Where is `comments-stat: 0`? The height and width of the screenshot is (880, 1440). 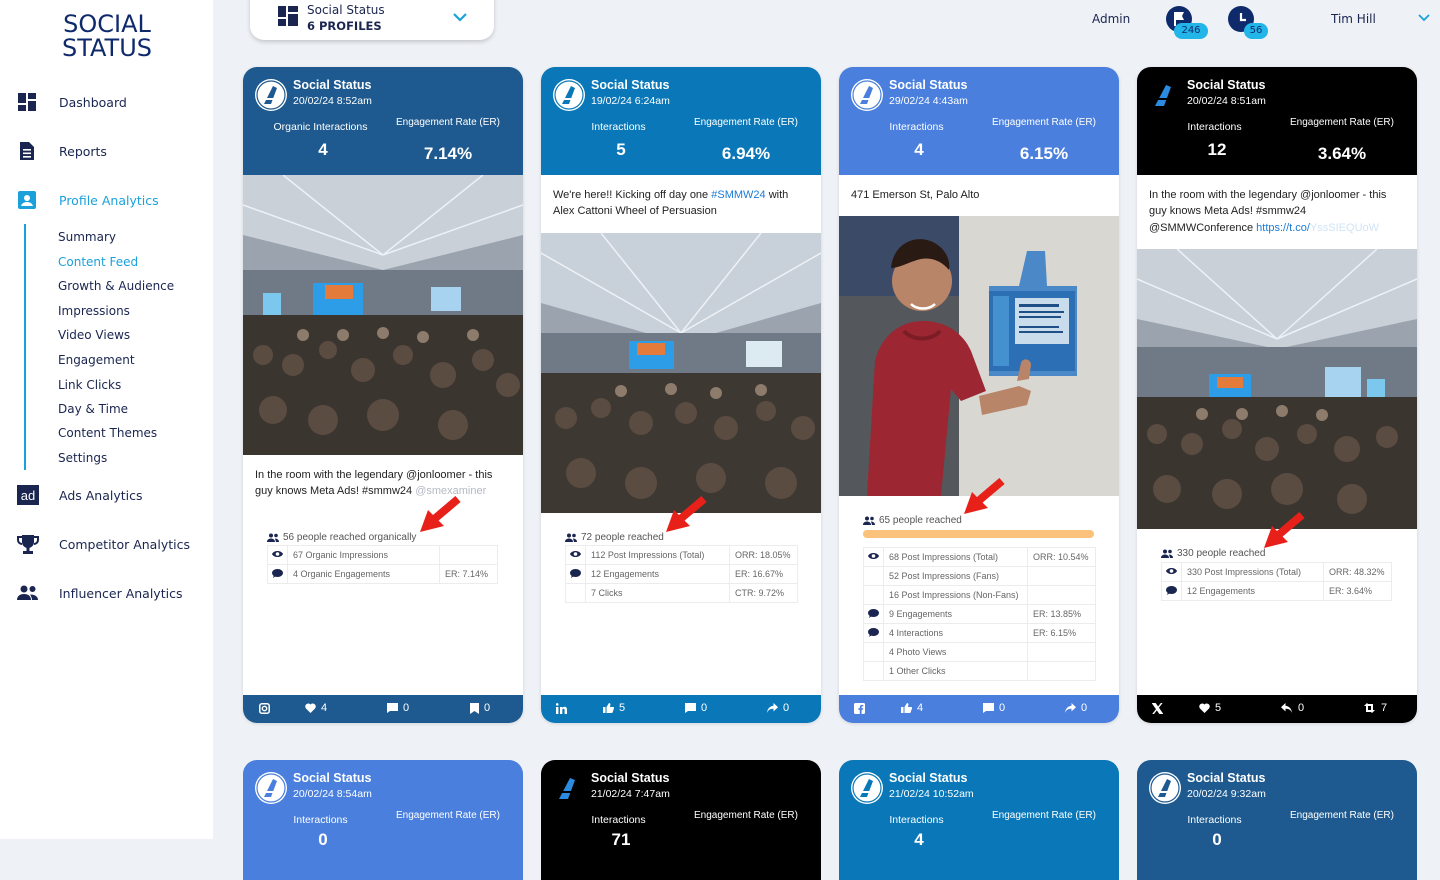 comments-stat: 0 is located at coordinates (398, 708).